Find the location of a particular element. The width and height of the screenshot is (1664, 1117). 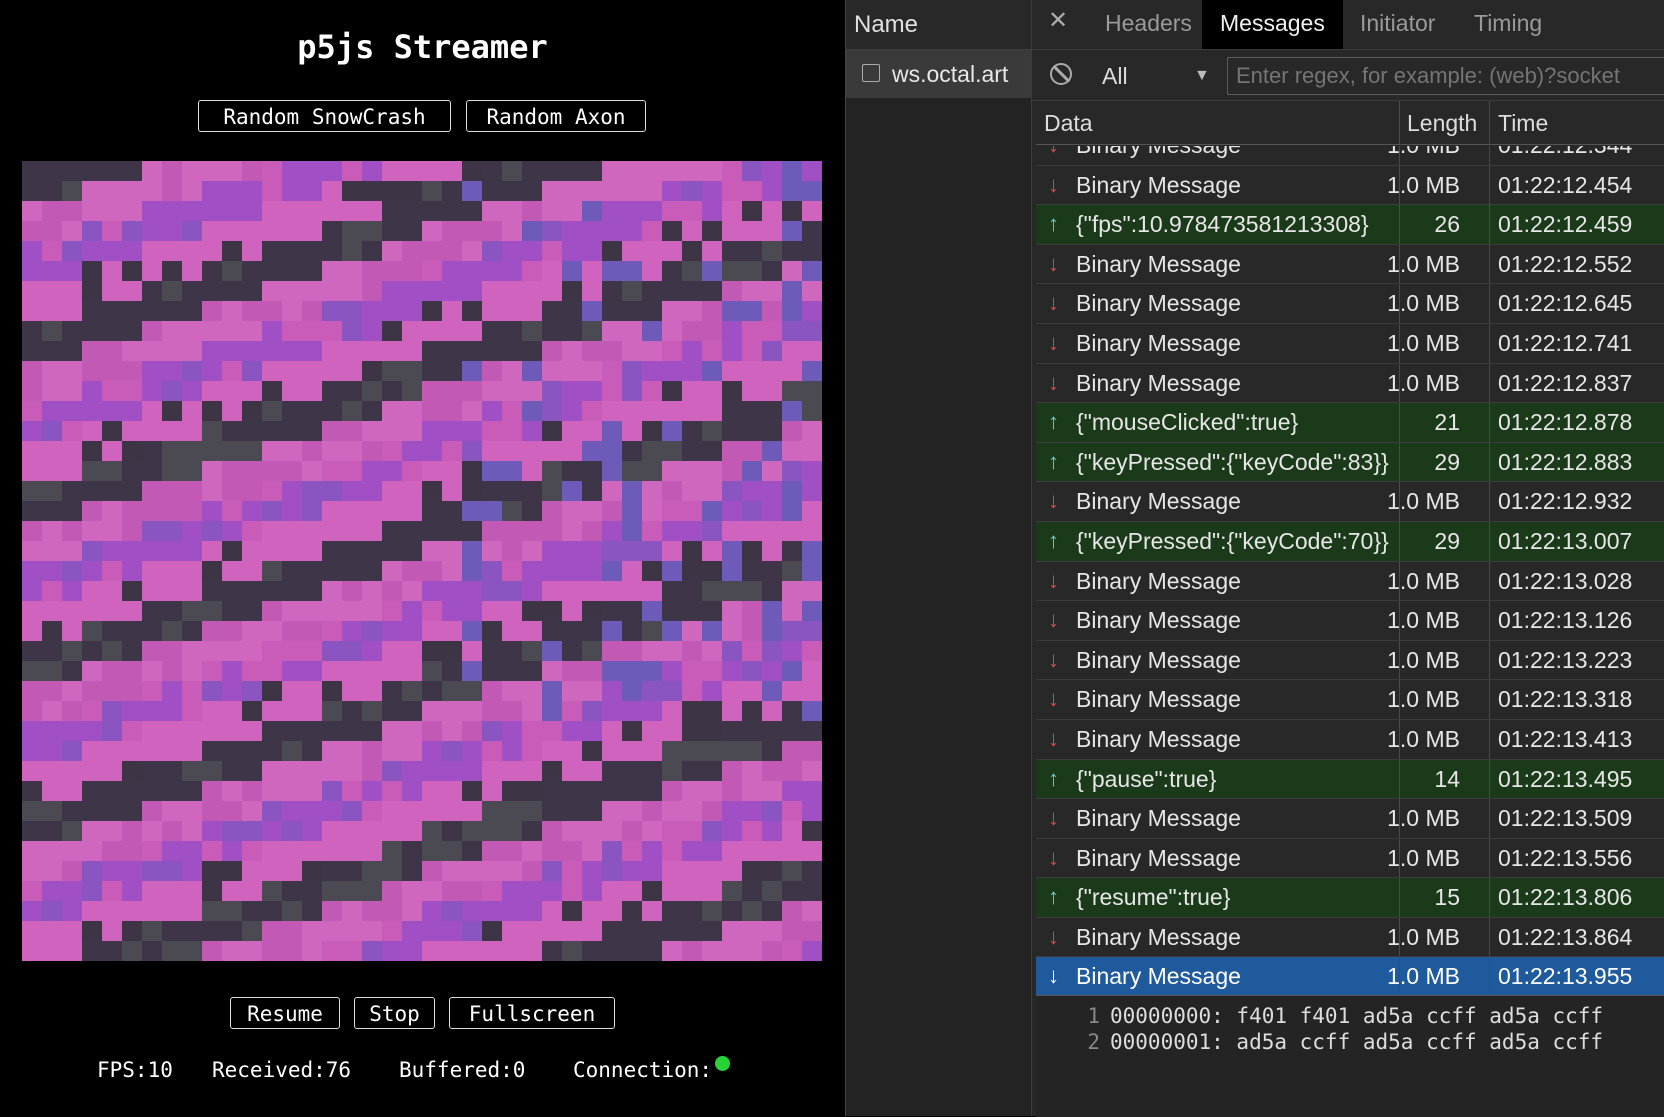

hex-line-number: 2 is located at coordinates (1093, 1042).